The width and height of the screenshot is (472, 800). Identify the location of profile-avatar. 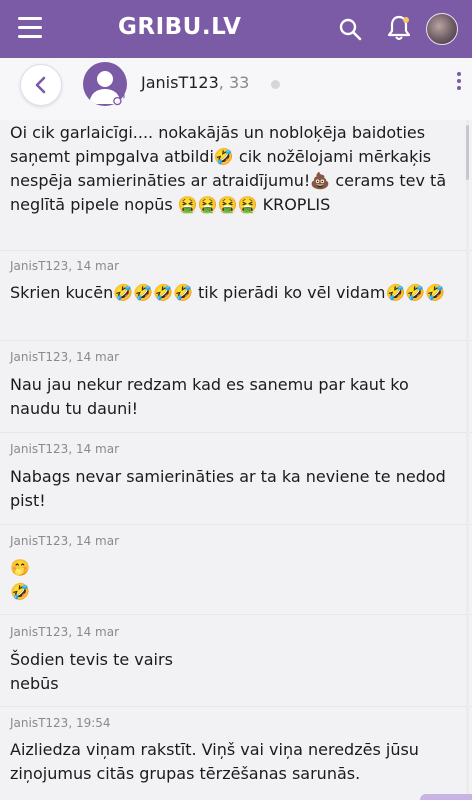
(442, 29).